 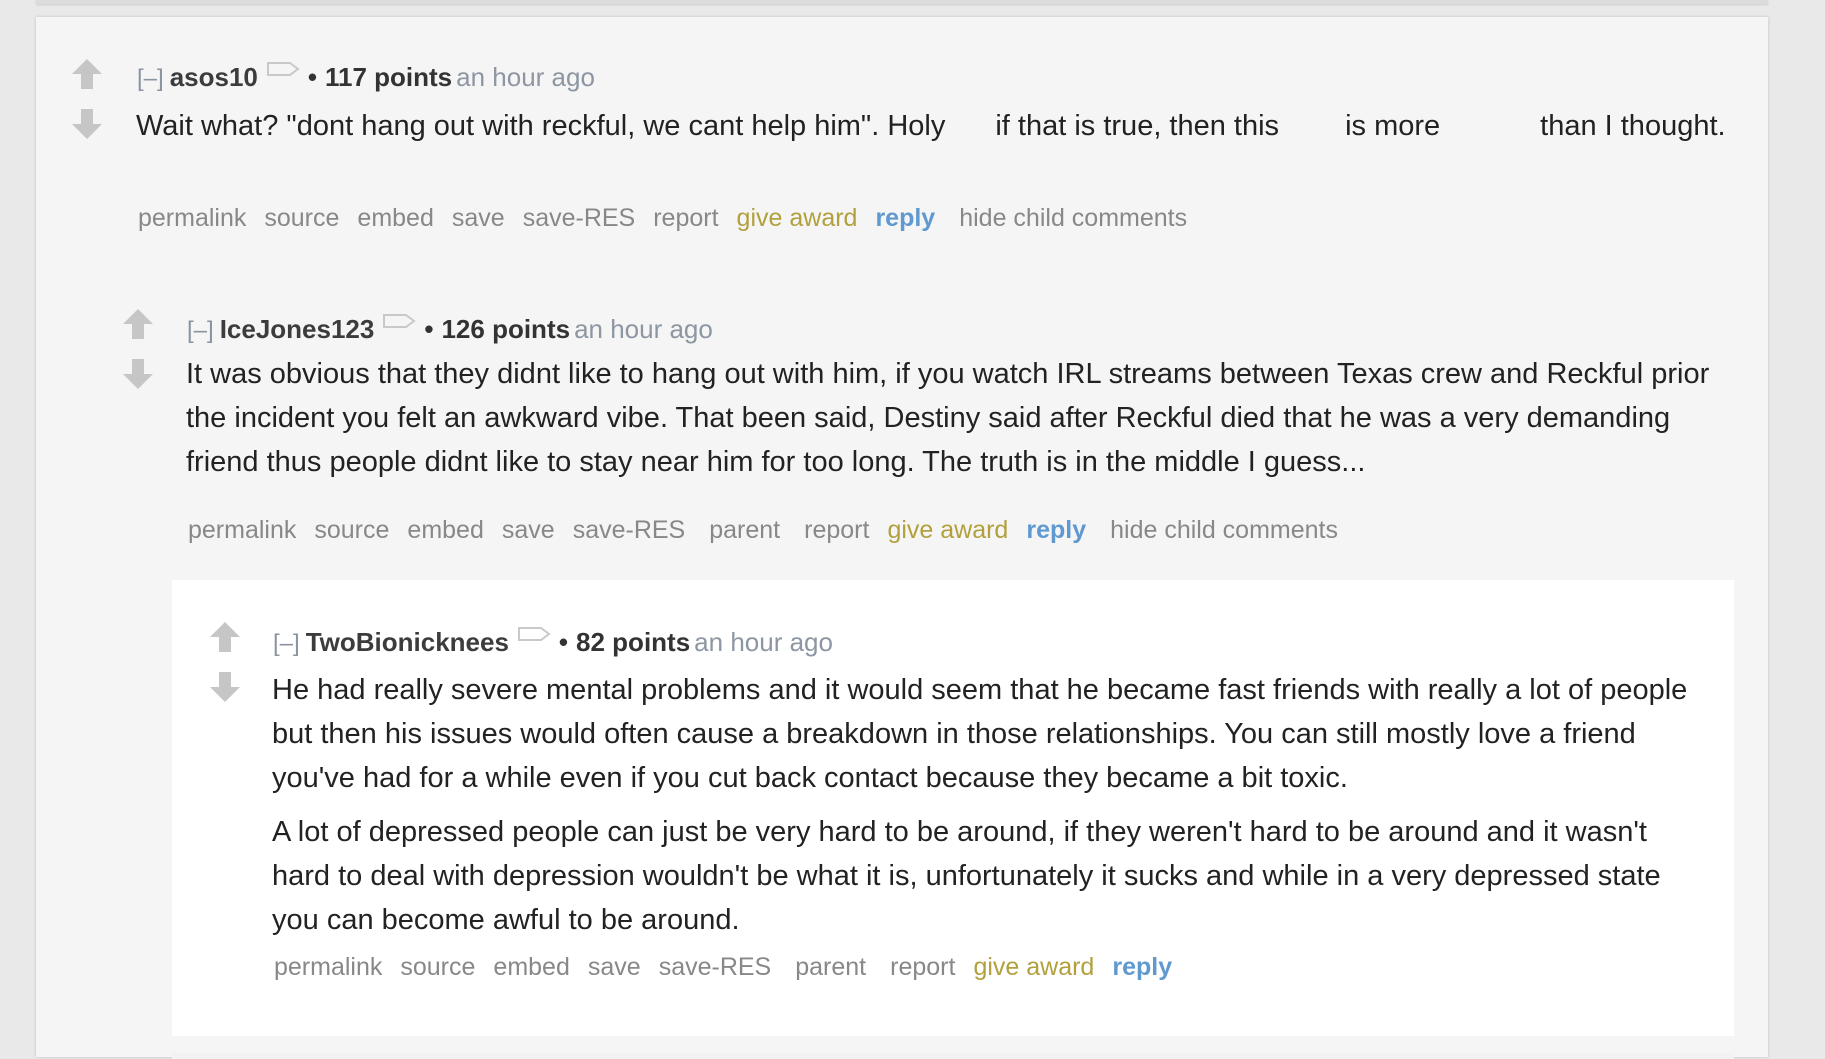 I want to click on comment-text: than I thought., so click(x=1633, y=126).